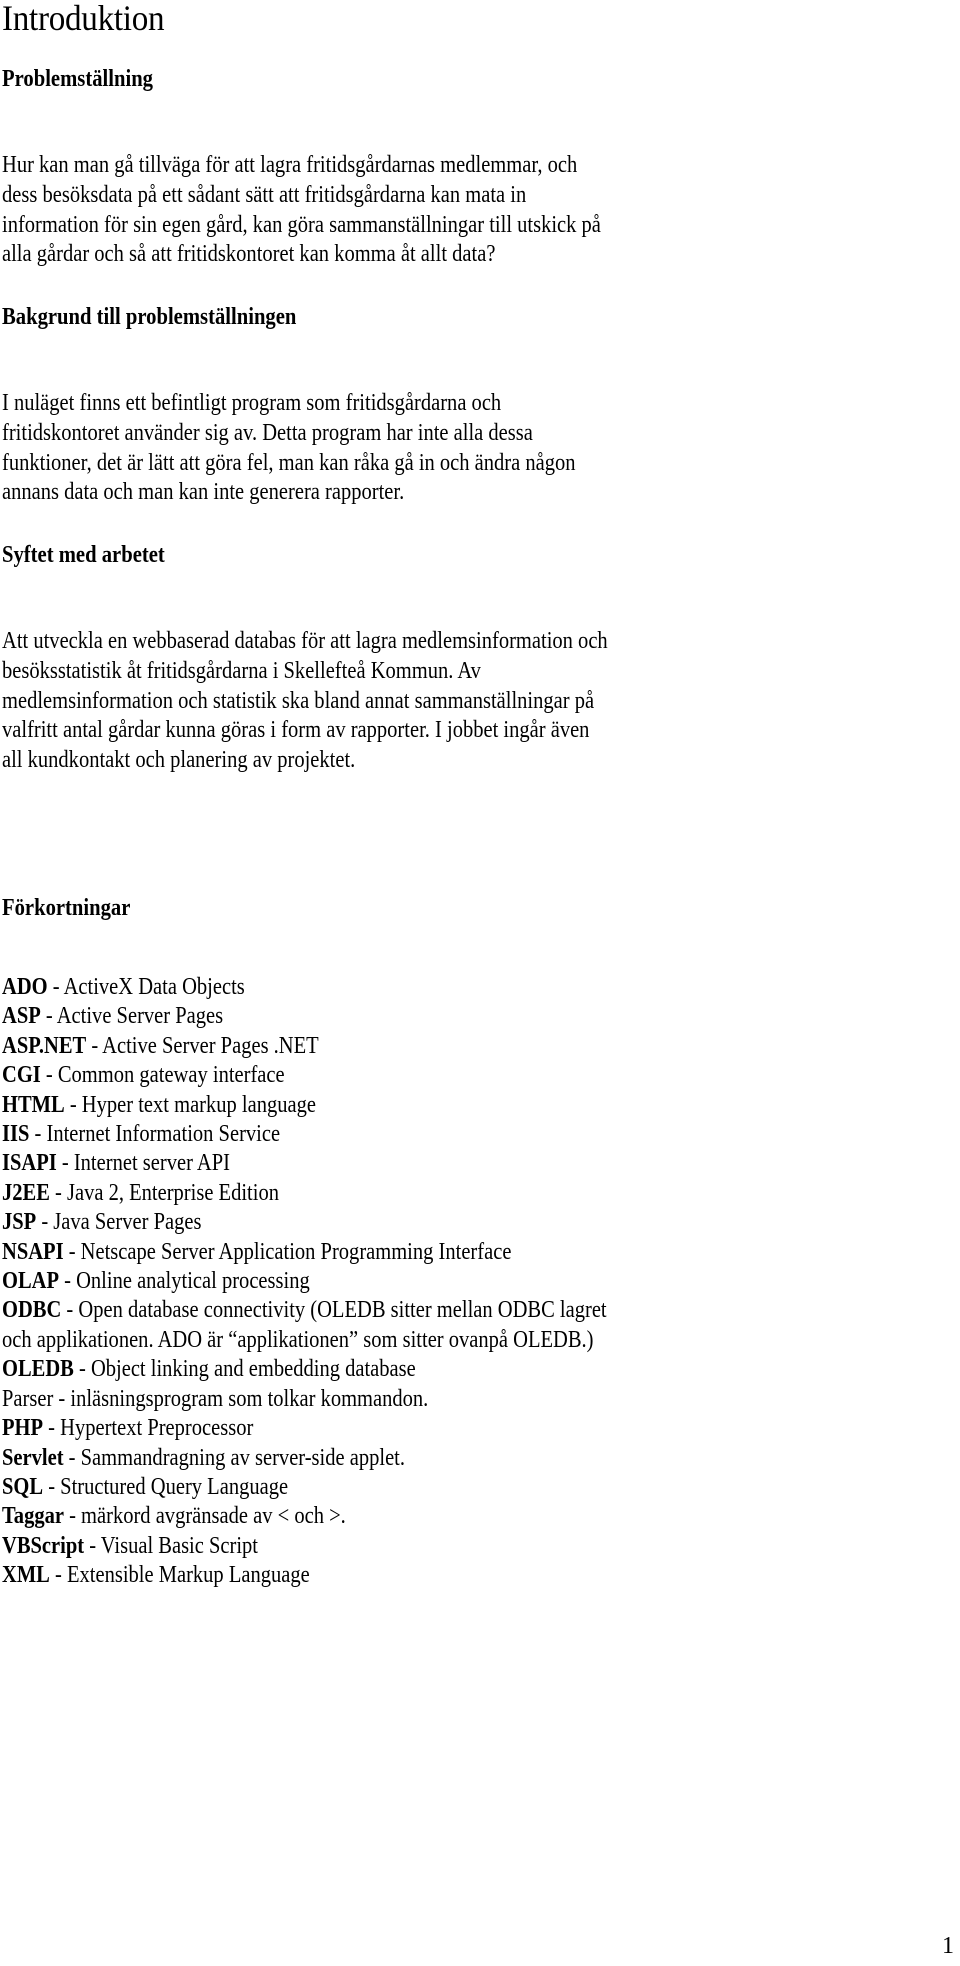  Describe the element at coordinates (304, 1016) in the screenshot. I see `abbreviation-item: ASP - Active Server Pages` at that location.